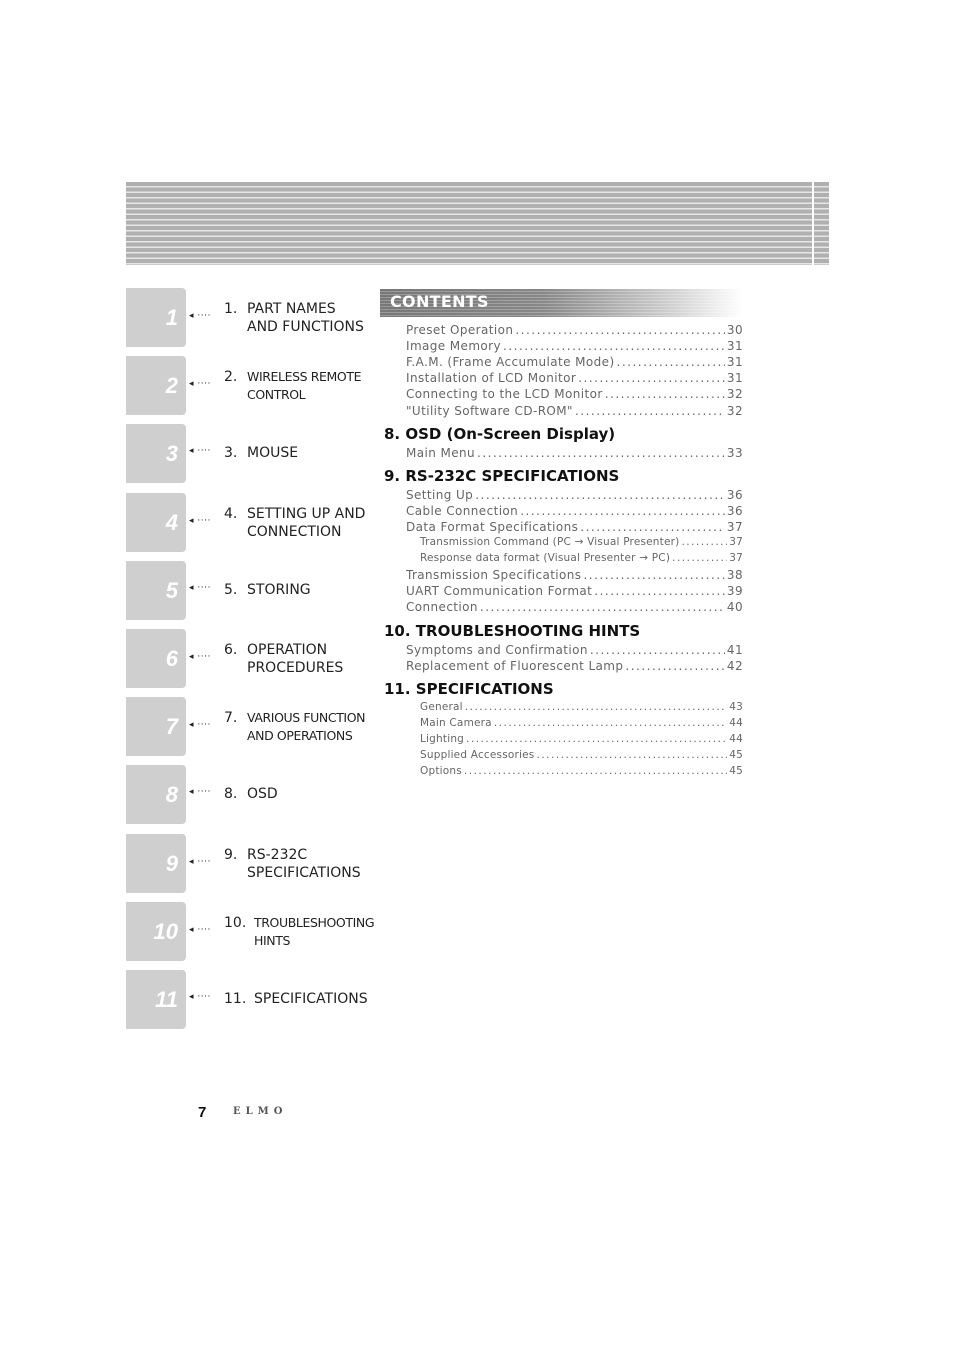  What do you see at coordinates (231, 453) in the screenshot?
I see `chapter-number: 3.` at bounding box center [231, 453].